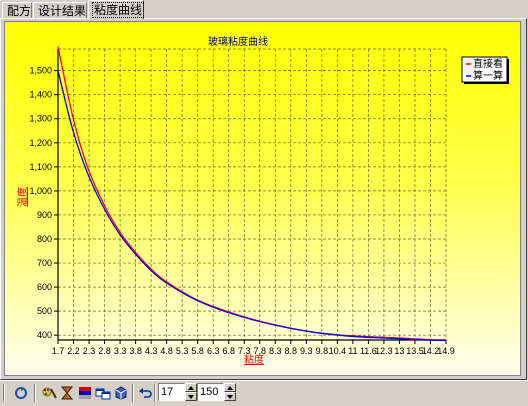 Image resolution: width=528 pixels, height=406 pixels. What do you see at coordinates (89, 351) in the screenshot?
I see `x-tick-label: 2.3` at bounding box center [89, 351].